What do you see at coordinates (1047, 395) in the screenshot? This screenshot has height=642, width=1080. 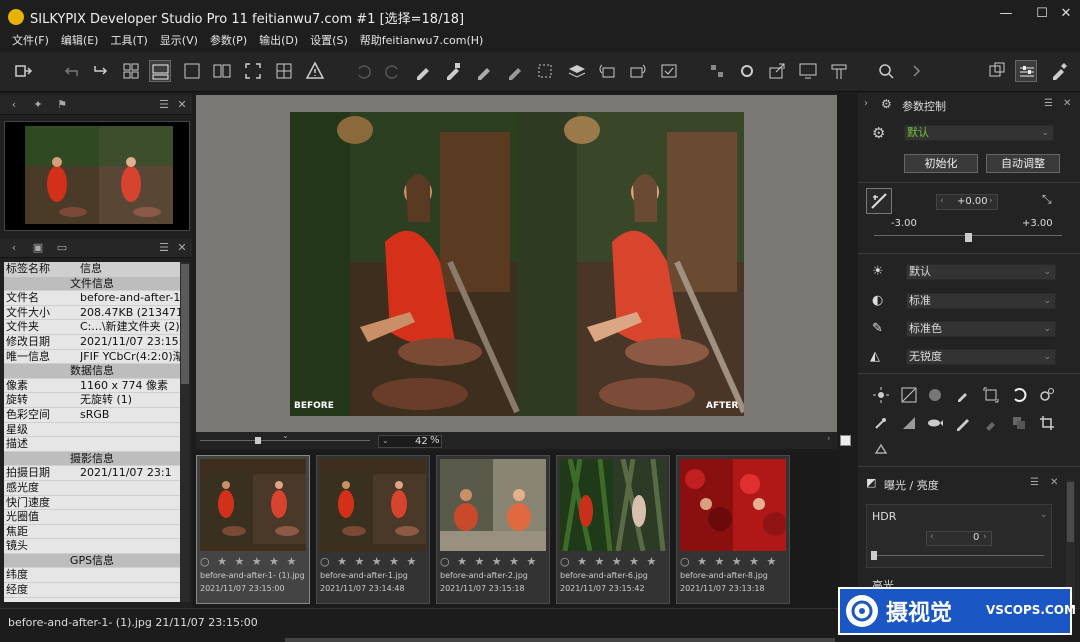 I see `settings-tool-icon` at bounding box center [1047, 395].